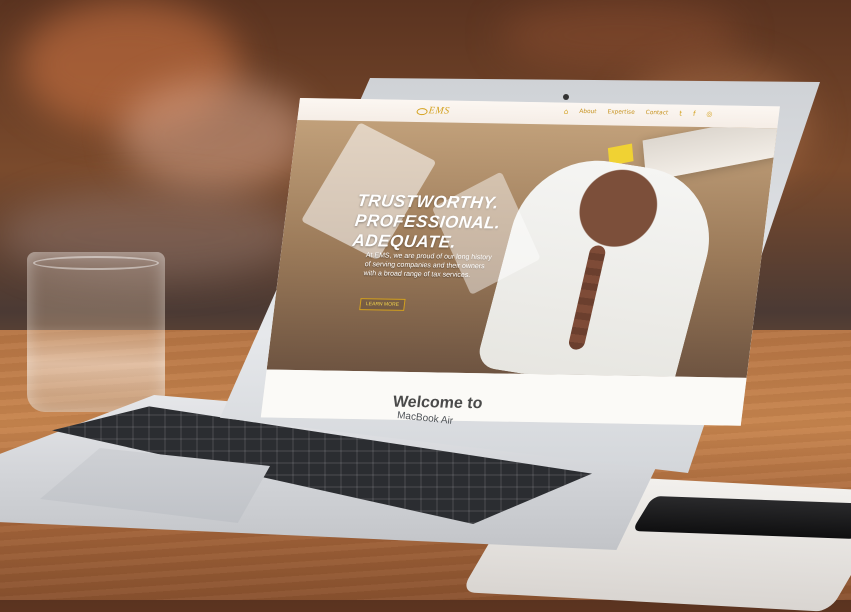  I want to click on learn-more-button: LEARN MORE, so click(382, 304).